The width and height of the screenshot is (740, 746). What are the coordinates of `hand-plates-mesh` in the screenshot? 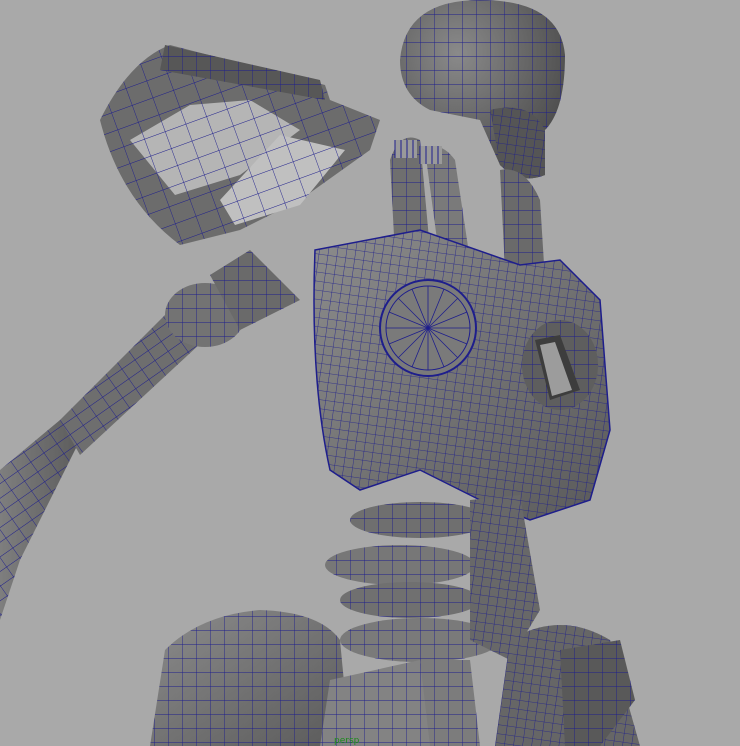 It's located at (240, 145).